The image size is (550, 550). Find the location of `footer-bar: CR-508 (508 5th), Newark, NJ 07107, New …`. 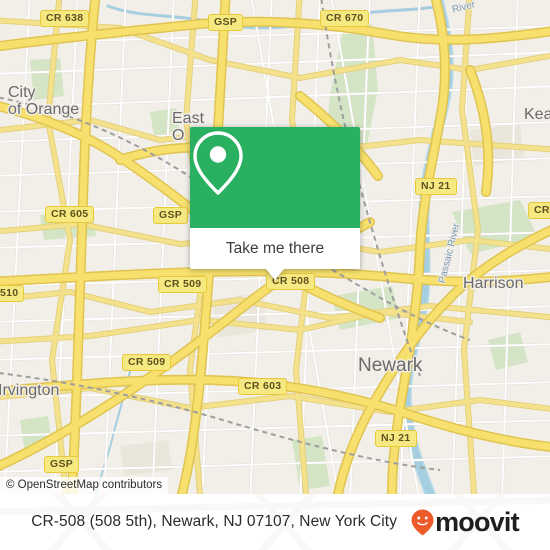

footer-bar: CR-508 (508 5th), Newark, NJ 07107, New … is located at coordinates (275, 522).